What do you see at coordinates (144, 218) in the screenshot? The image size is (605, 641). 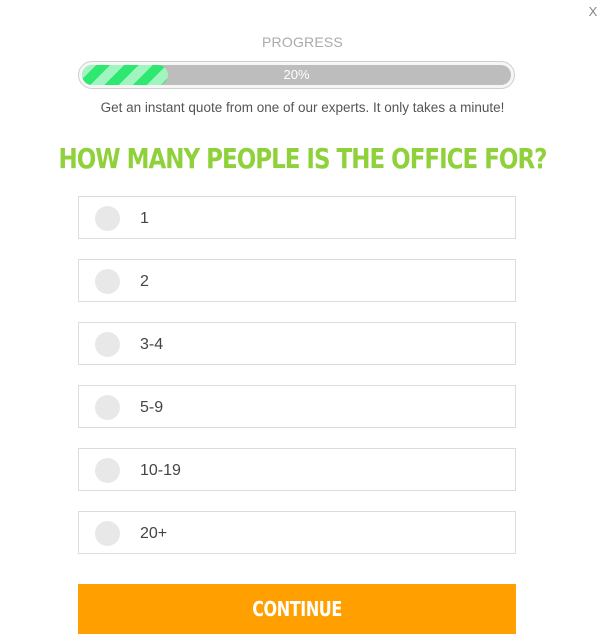 I see `option-label: 1` at bounding box center [144, 218].